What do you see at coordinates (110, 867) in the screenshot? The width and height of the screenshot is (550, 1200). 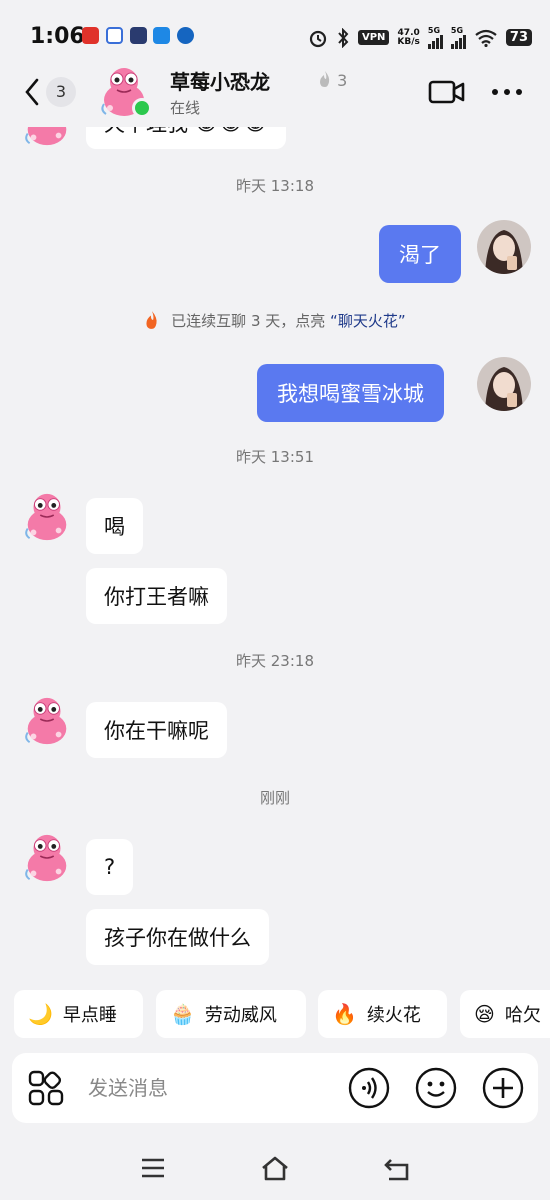 I see `message-bubble-in: ?` at bounding box center [110, 867].